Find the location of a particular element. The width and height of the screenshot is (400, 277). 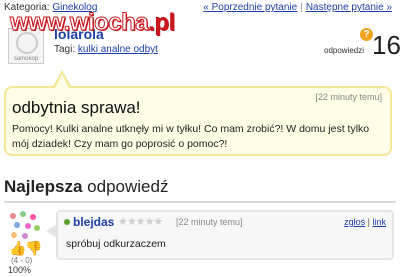

best-answer-heading: Najlepsza odpowiedź is located at coordinates (86, 187).